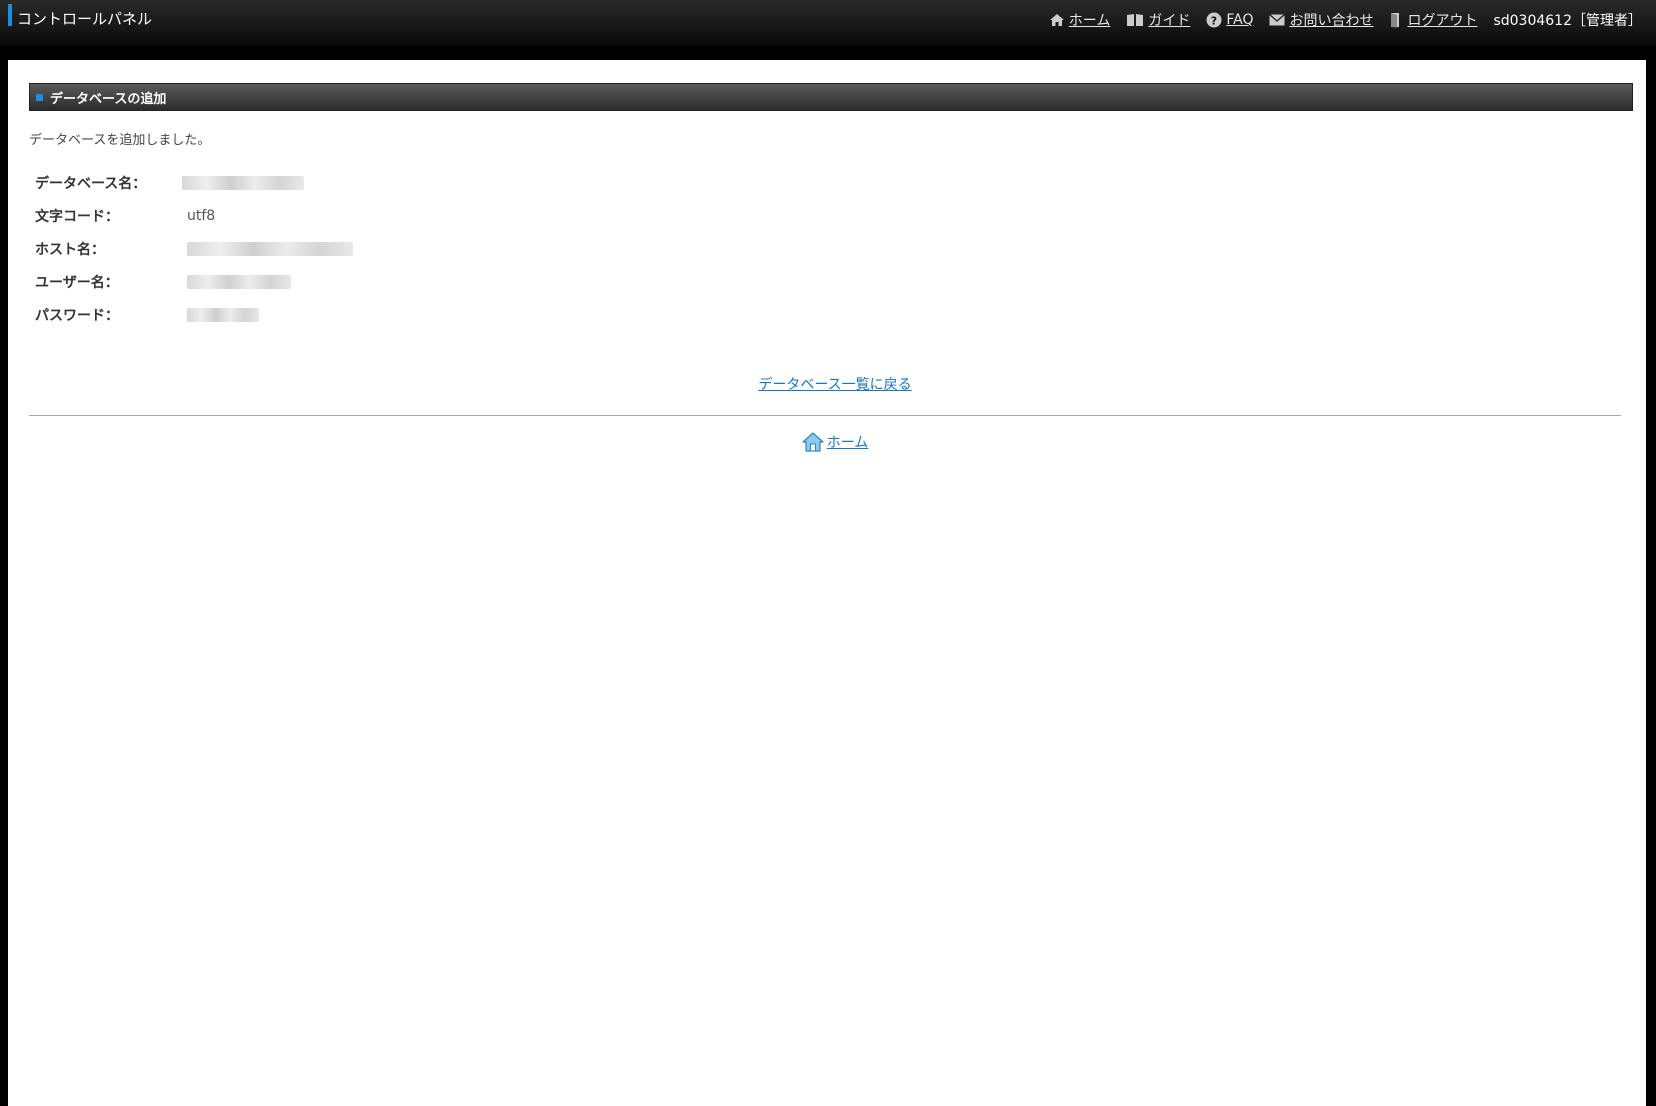 This screenshot has height=1106, width=1656. I want to click on nav-guide-link: ガイド, so click(1158, 20).